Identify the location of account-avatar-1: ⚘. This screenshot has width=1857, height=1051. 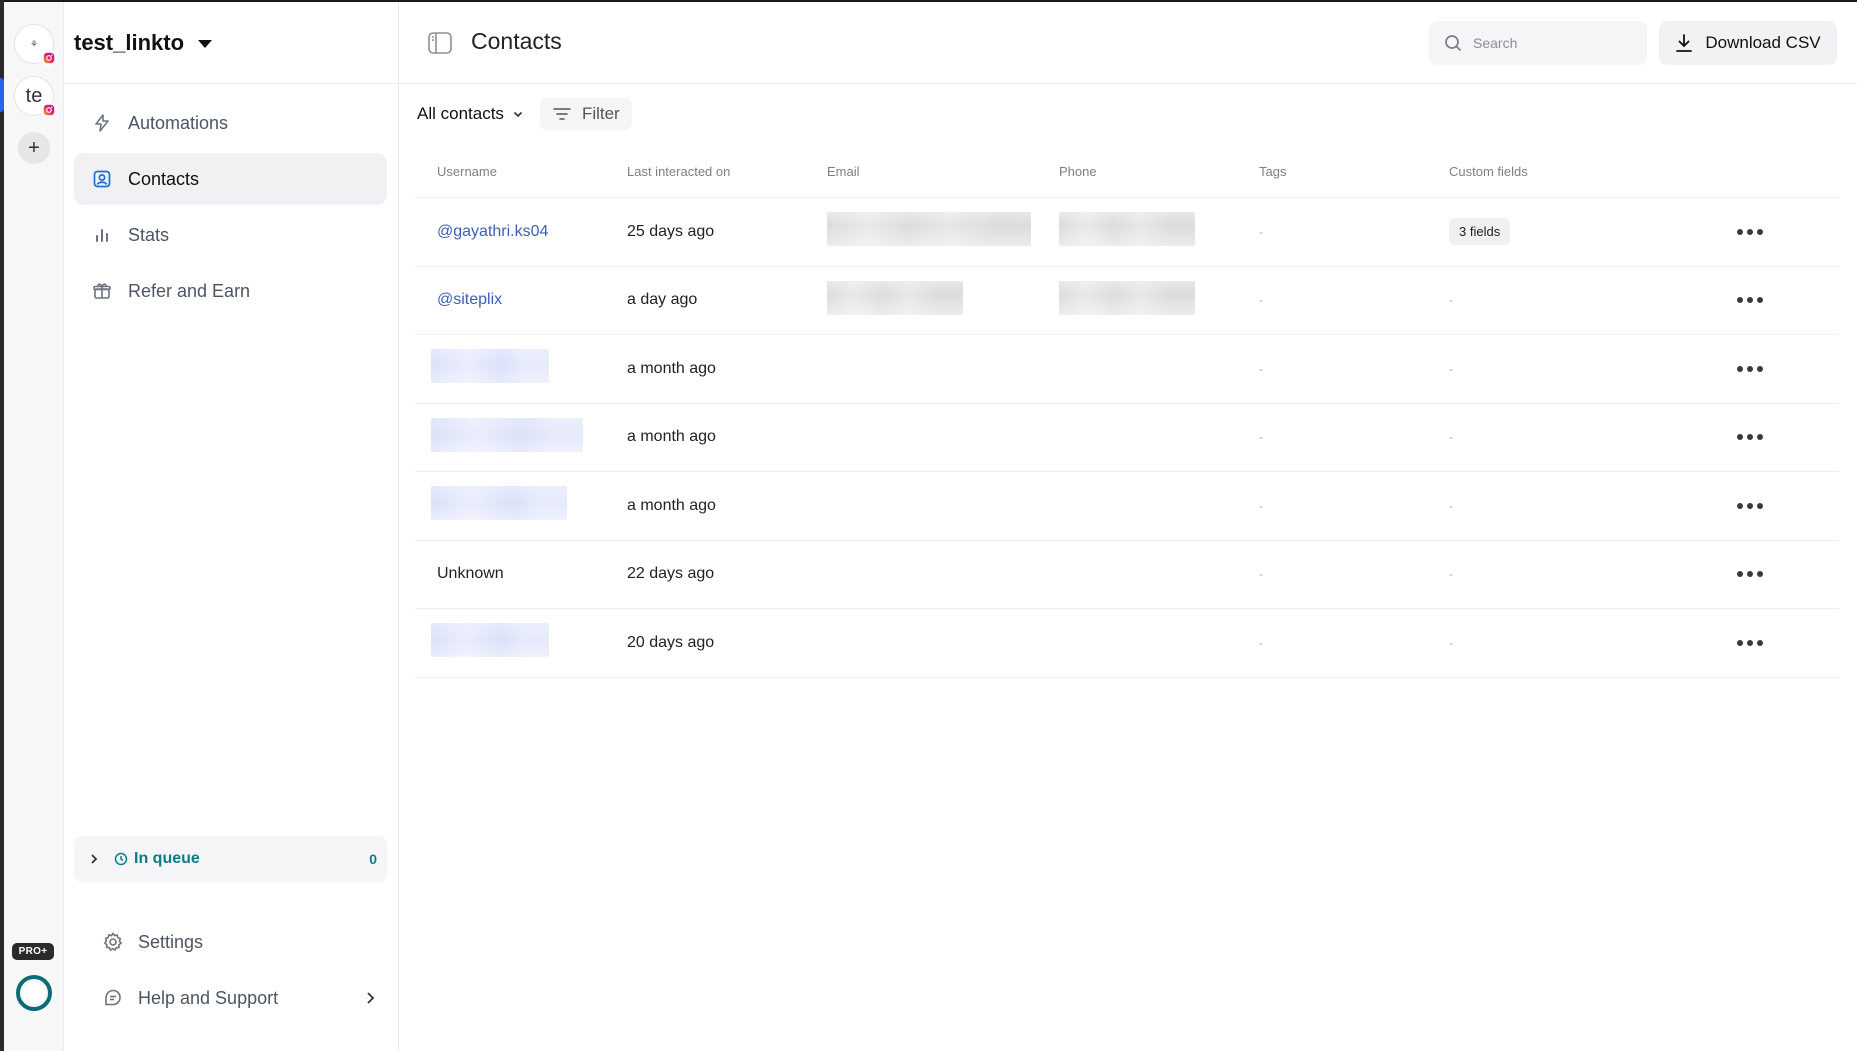
(35, 45).